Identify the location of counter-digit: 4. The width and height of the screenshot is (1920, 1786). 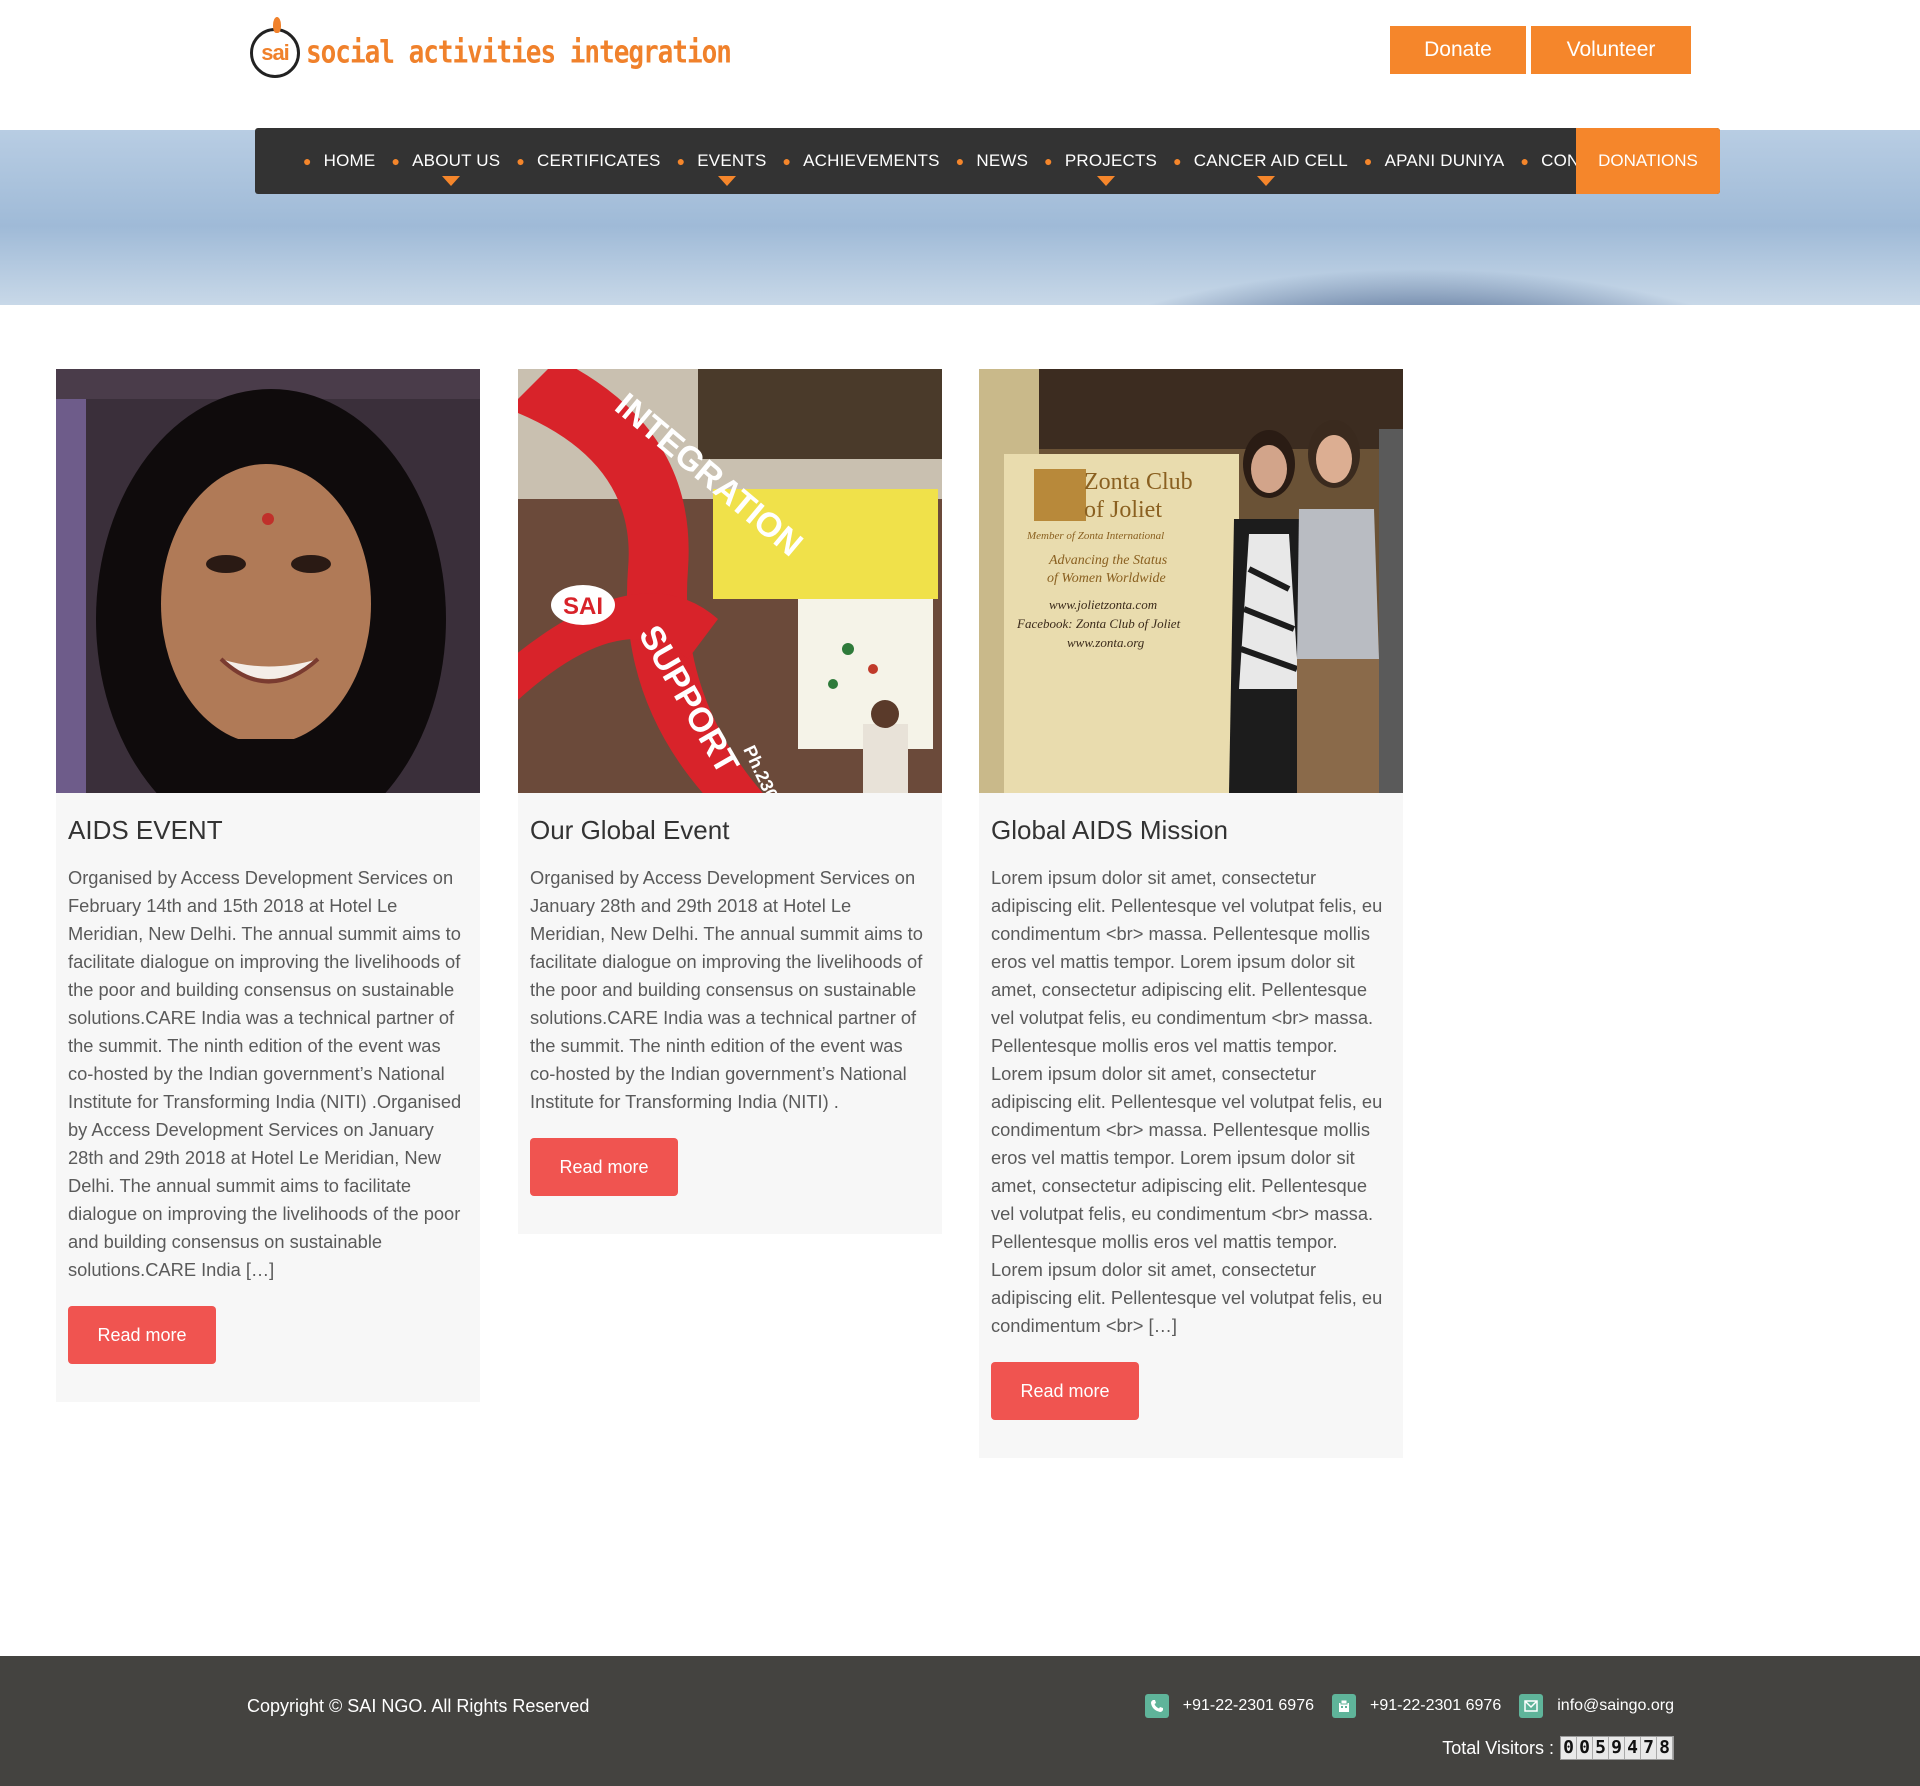
(1633, 1748).